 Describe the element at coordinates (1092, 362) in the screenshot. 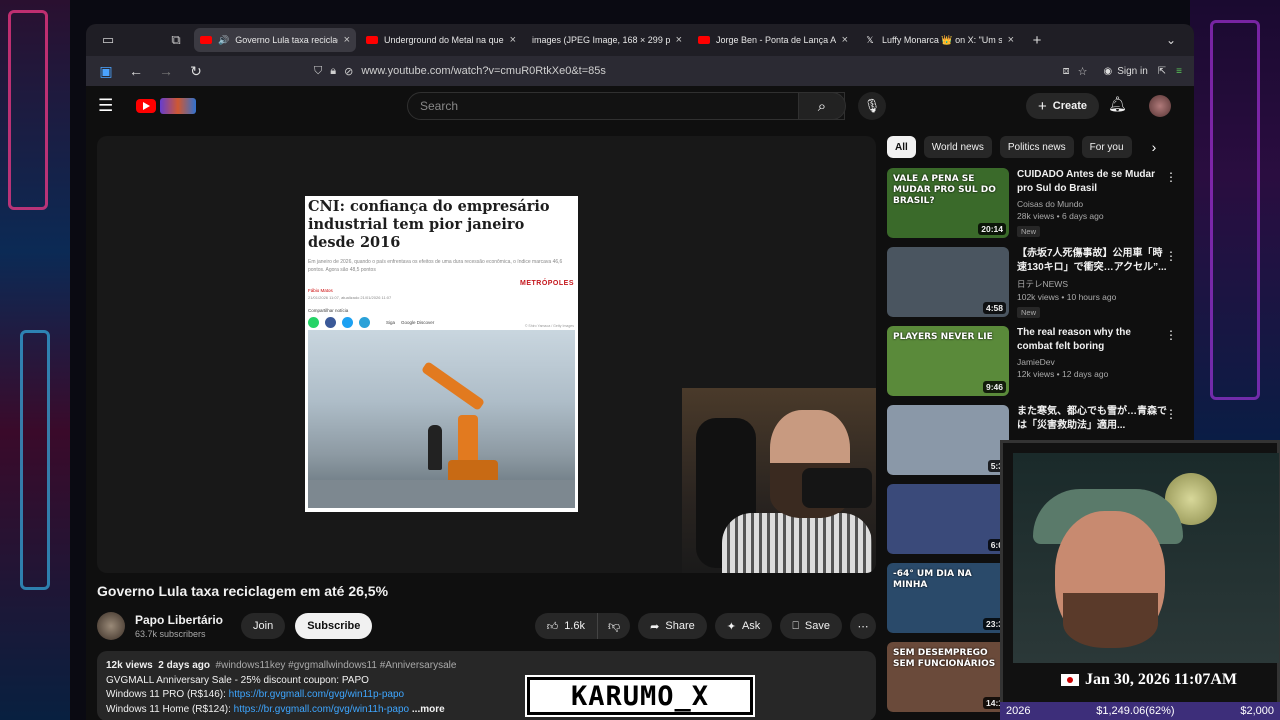

I see `recommendation-channel: JamieDev` at that location.